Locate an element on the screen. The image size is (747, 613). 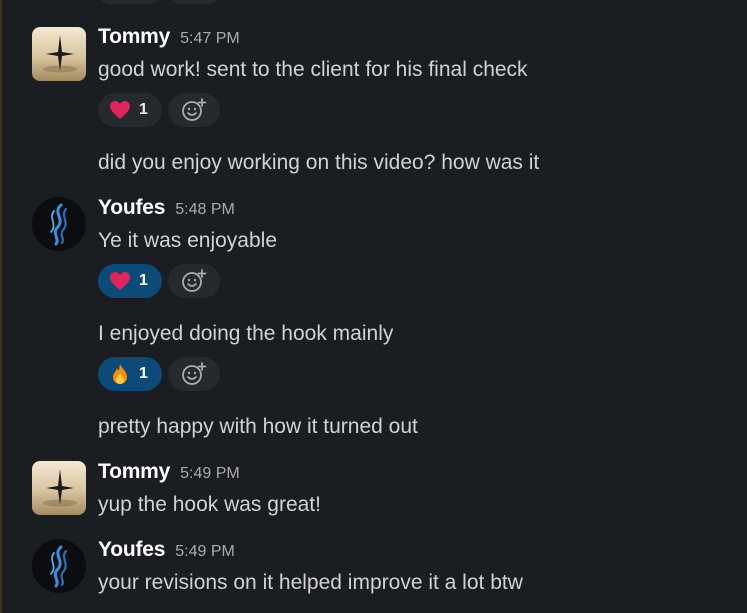
pane-edge is located at coordinates (1, 306).